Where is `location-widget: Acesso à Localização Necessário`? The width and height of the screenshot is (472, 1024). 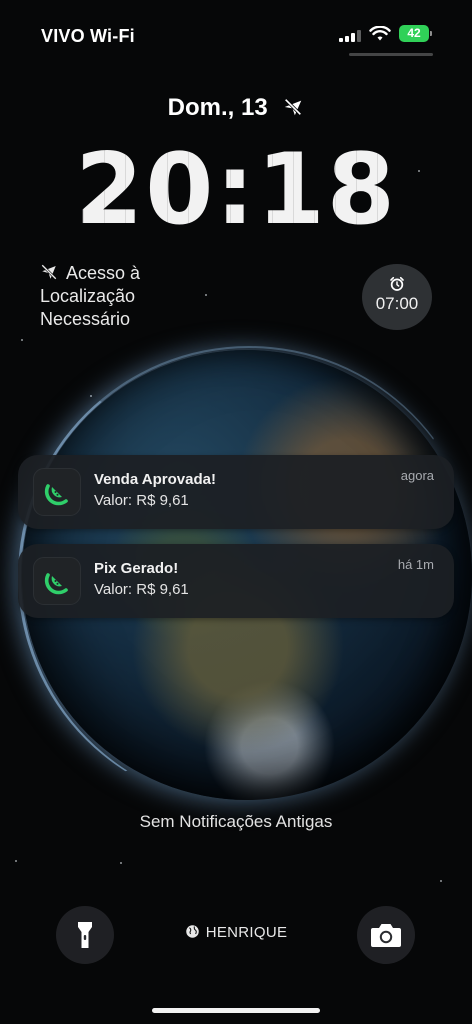 location-widget: Acesso à Localização Necessário is located at coordinates (90, 296).